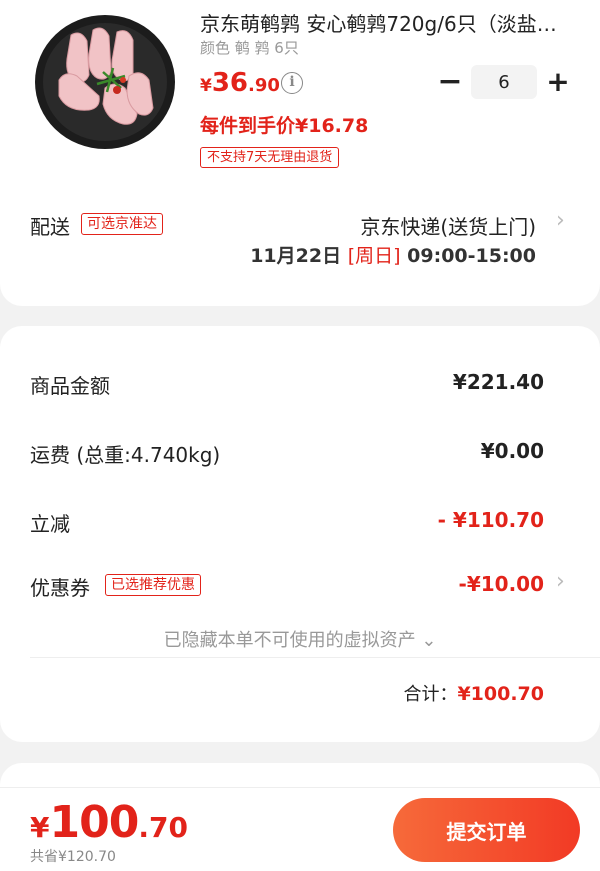 The image size is (600, 871). What do you see at coordinates (289, 640) in the screenshot?
I see `hidden-assets-text: 已隐藏本单不可使用的虚拟资产` at bounding box center [289, 640].